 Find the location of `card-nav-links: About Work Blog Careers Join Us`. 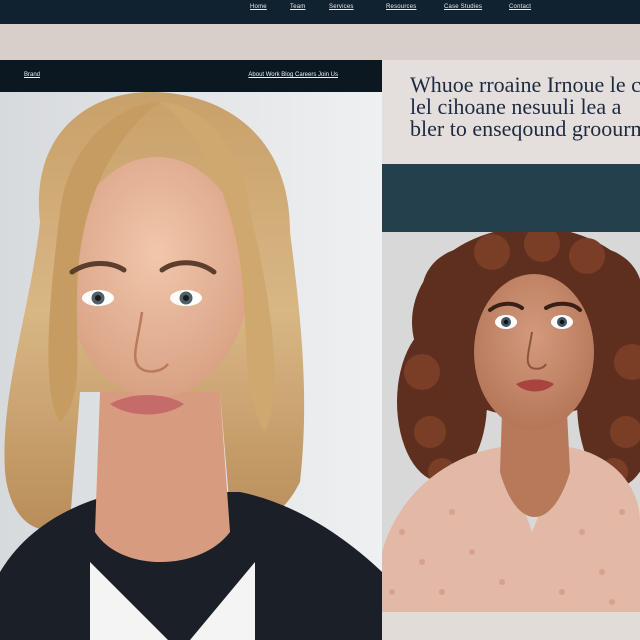

card-nav-links: About Work Blog Careers Join Us is located at coordinates (293, 75).